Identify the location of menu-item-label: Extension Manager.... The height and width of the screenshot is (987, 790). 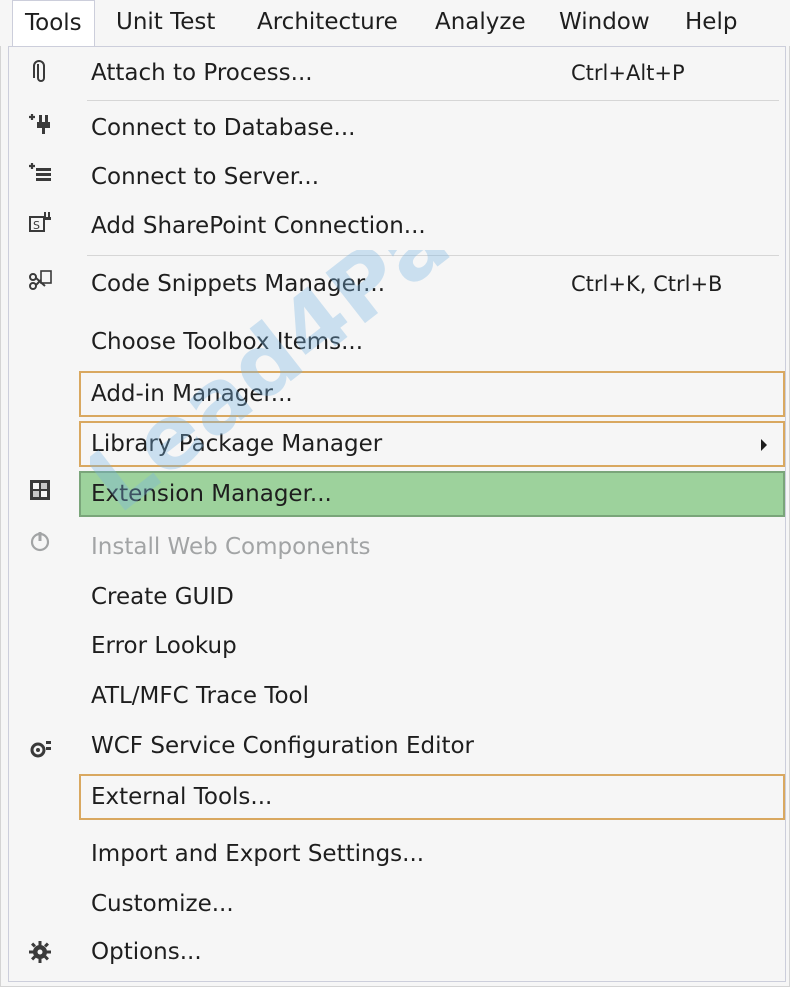
(211, 494).